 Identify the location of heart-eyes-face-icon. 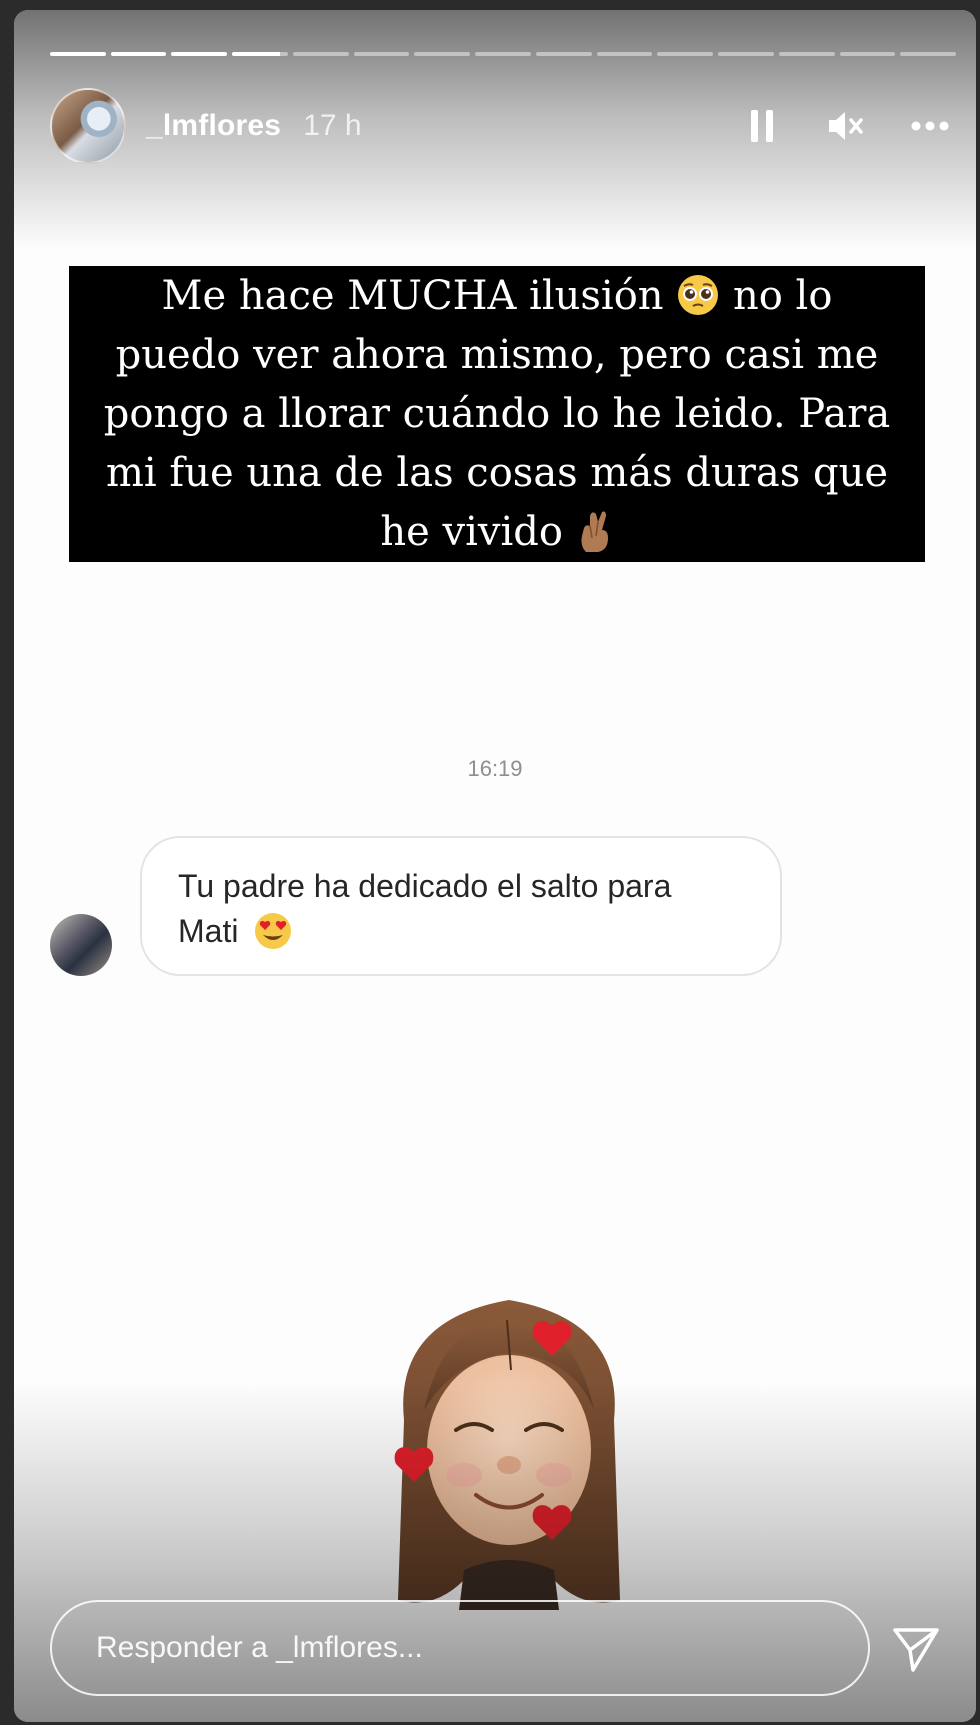
(273, 930).